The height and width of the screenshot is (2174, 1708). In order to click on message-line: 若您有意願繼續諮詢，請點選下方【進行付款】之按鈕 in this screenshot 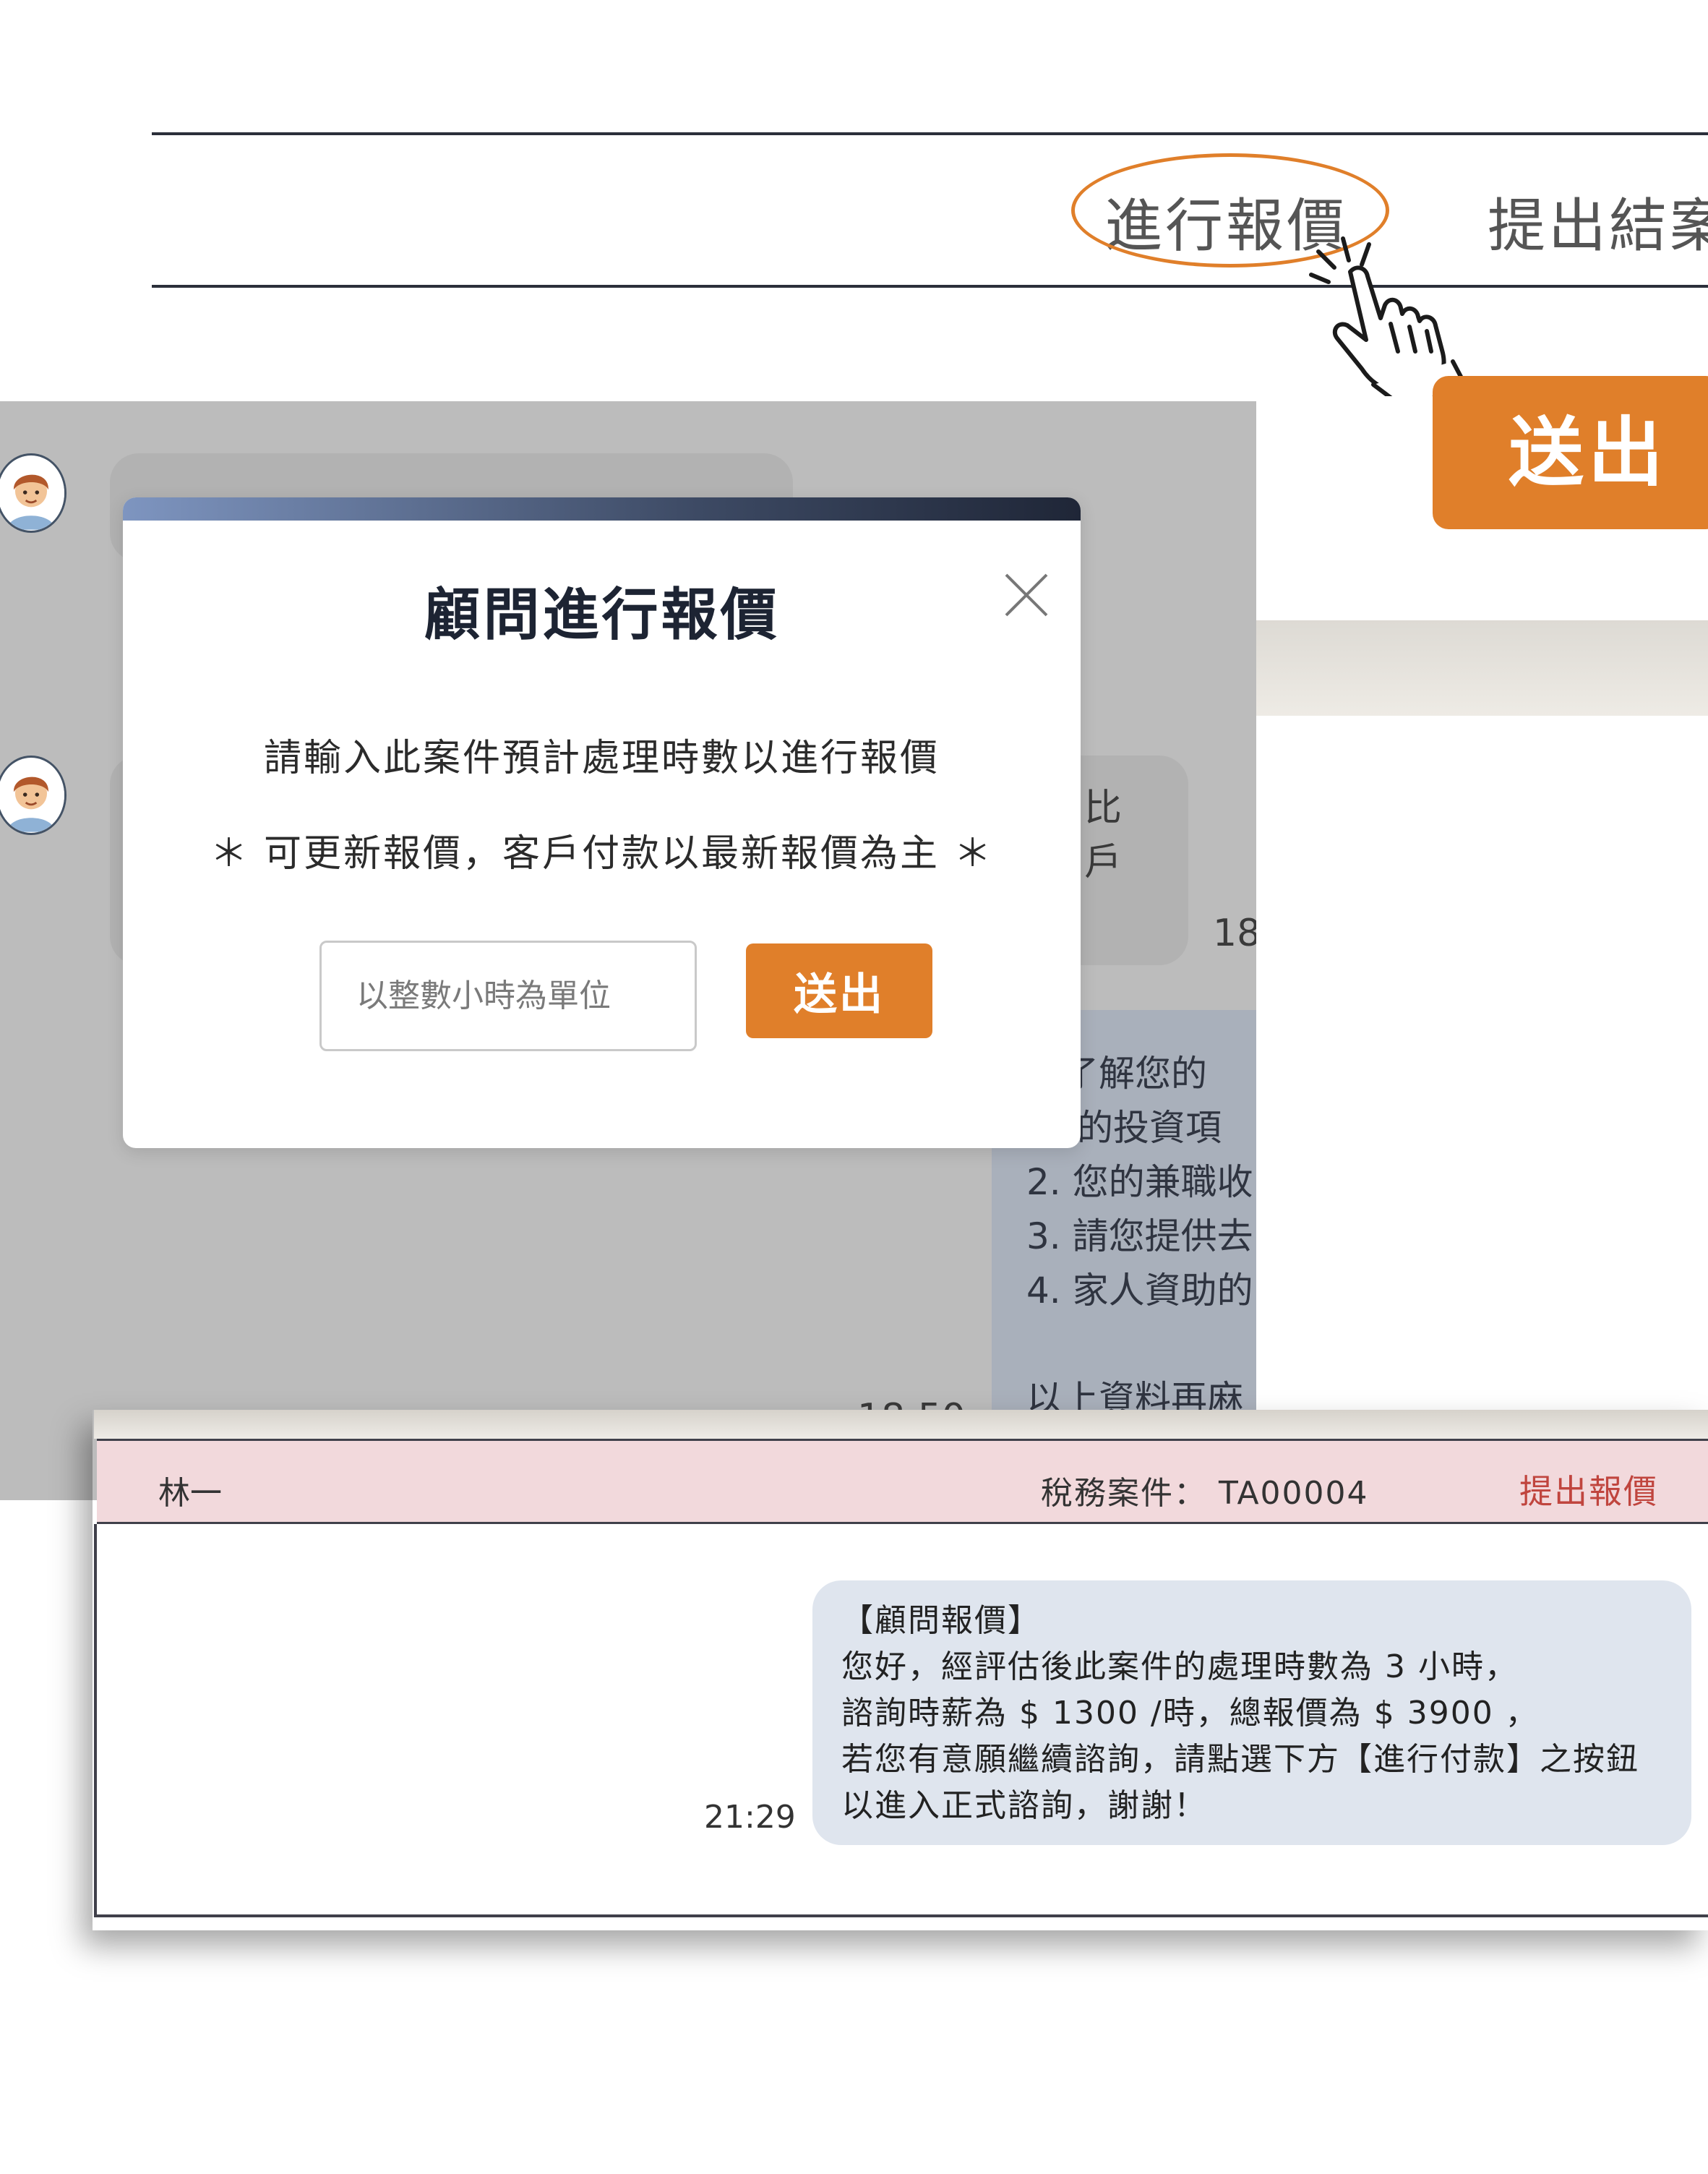, I will do `click(1240, 1759)`.